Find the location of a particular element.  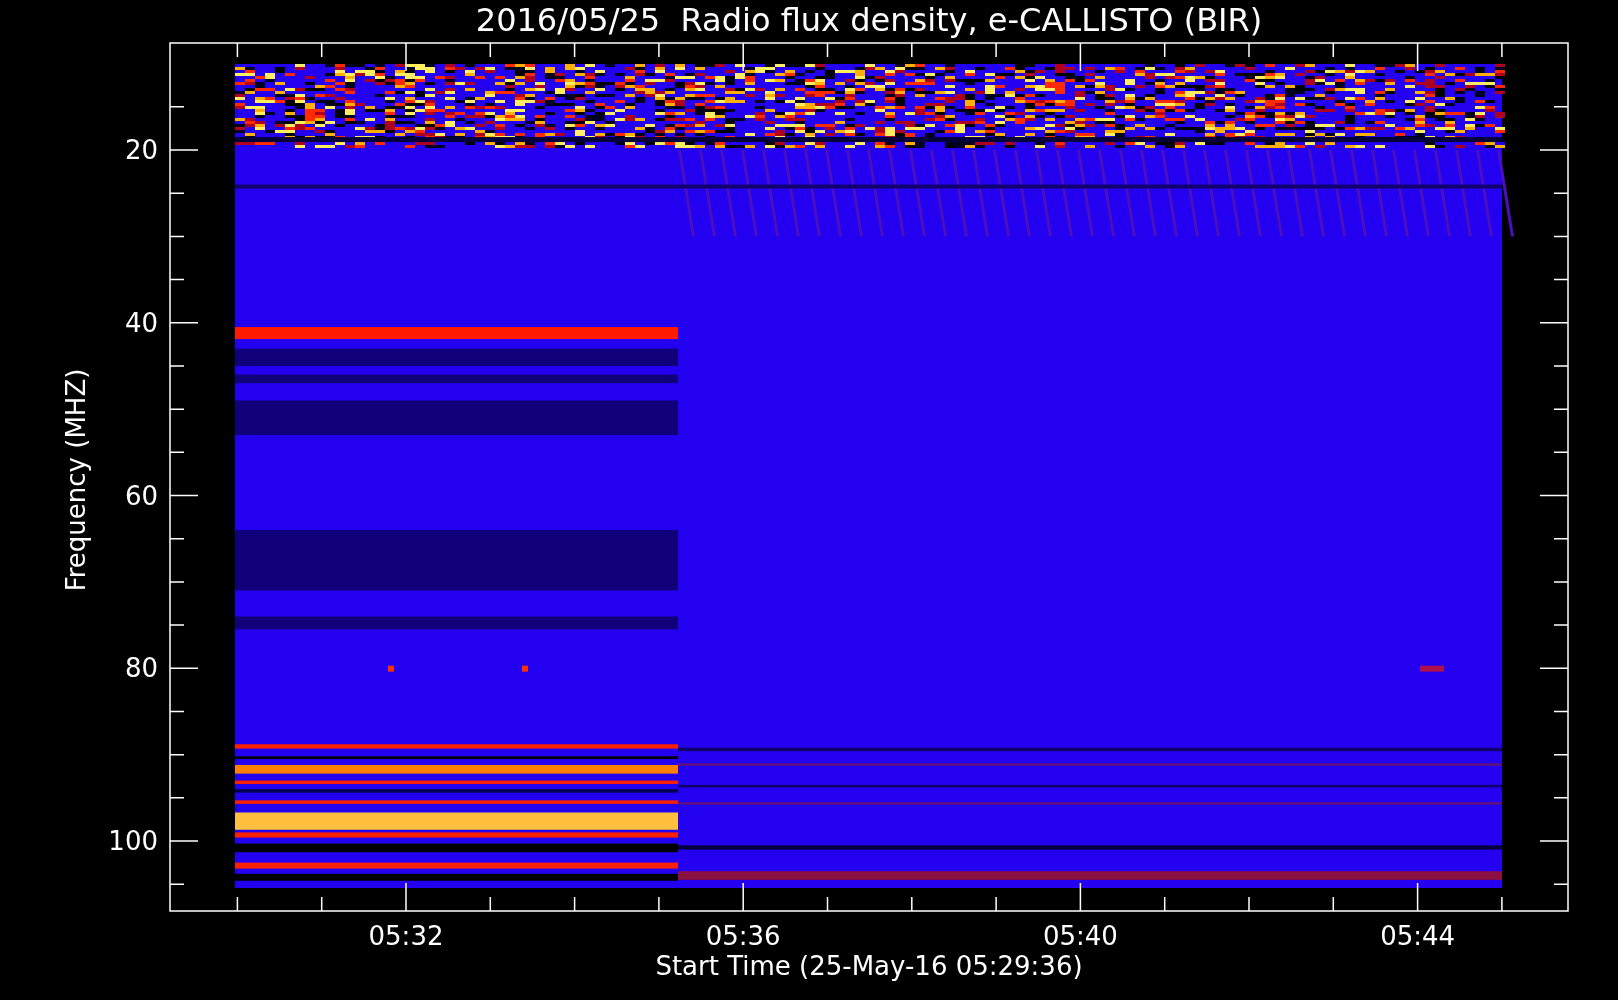

y-tick-label: 100 is located at coordinates (133, 841).